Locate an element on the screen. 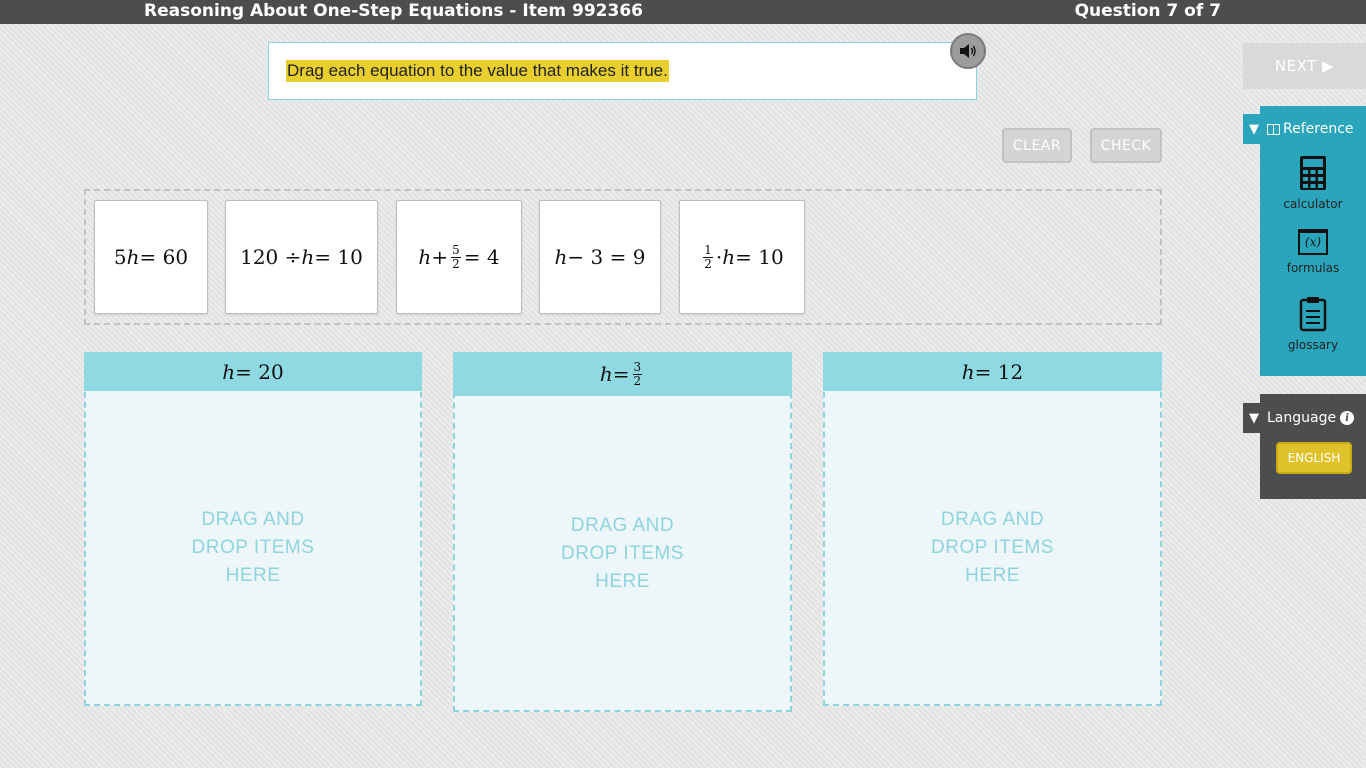 This screenshot has height=768, width=1366. drop-zone-header: h = 32 is located at coordinates (622, 374).